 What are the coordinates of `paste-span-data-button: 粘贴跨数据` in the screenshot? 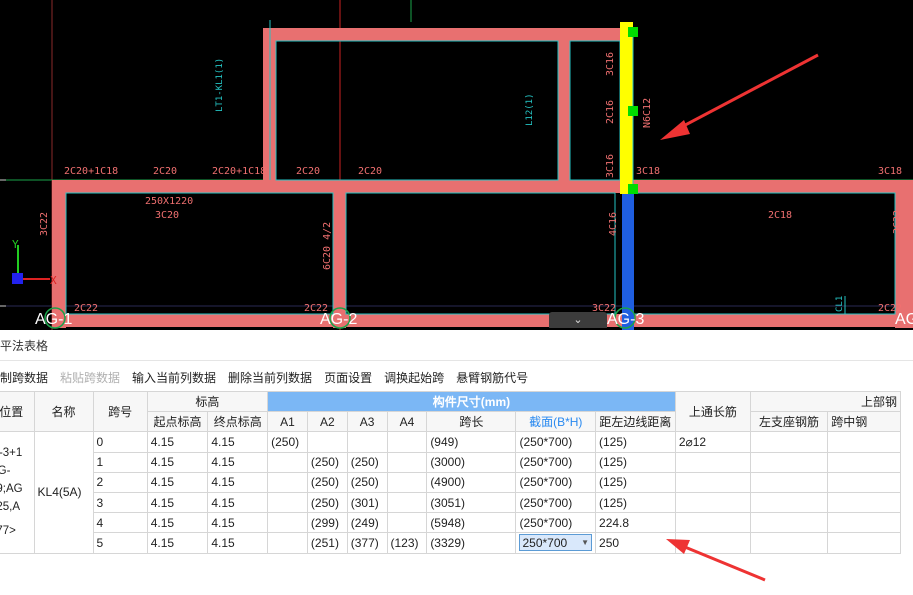 It's located at (90, 378).